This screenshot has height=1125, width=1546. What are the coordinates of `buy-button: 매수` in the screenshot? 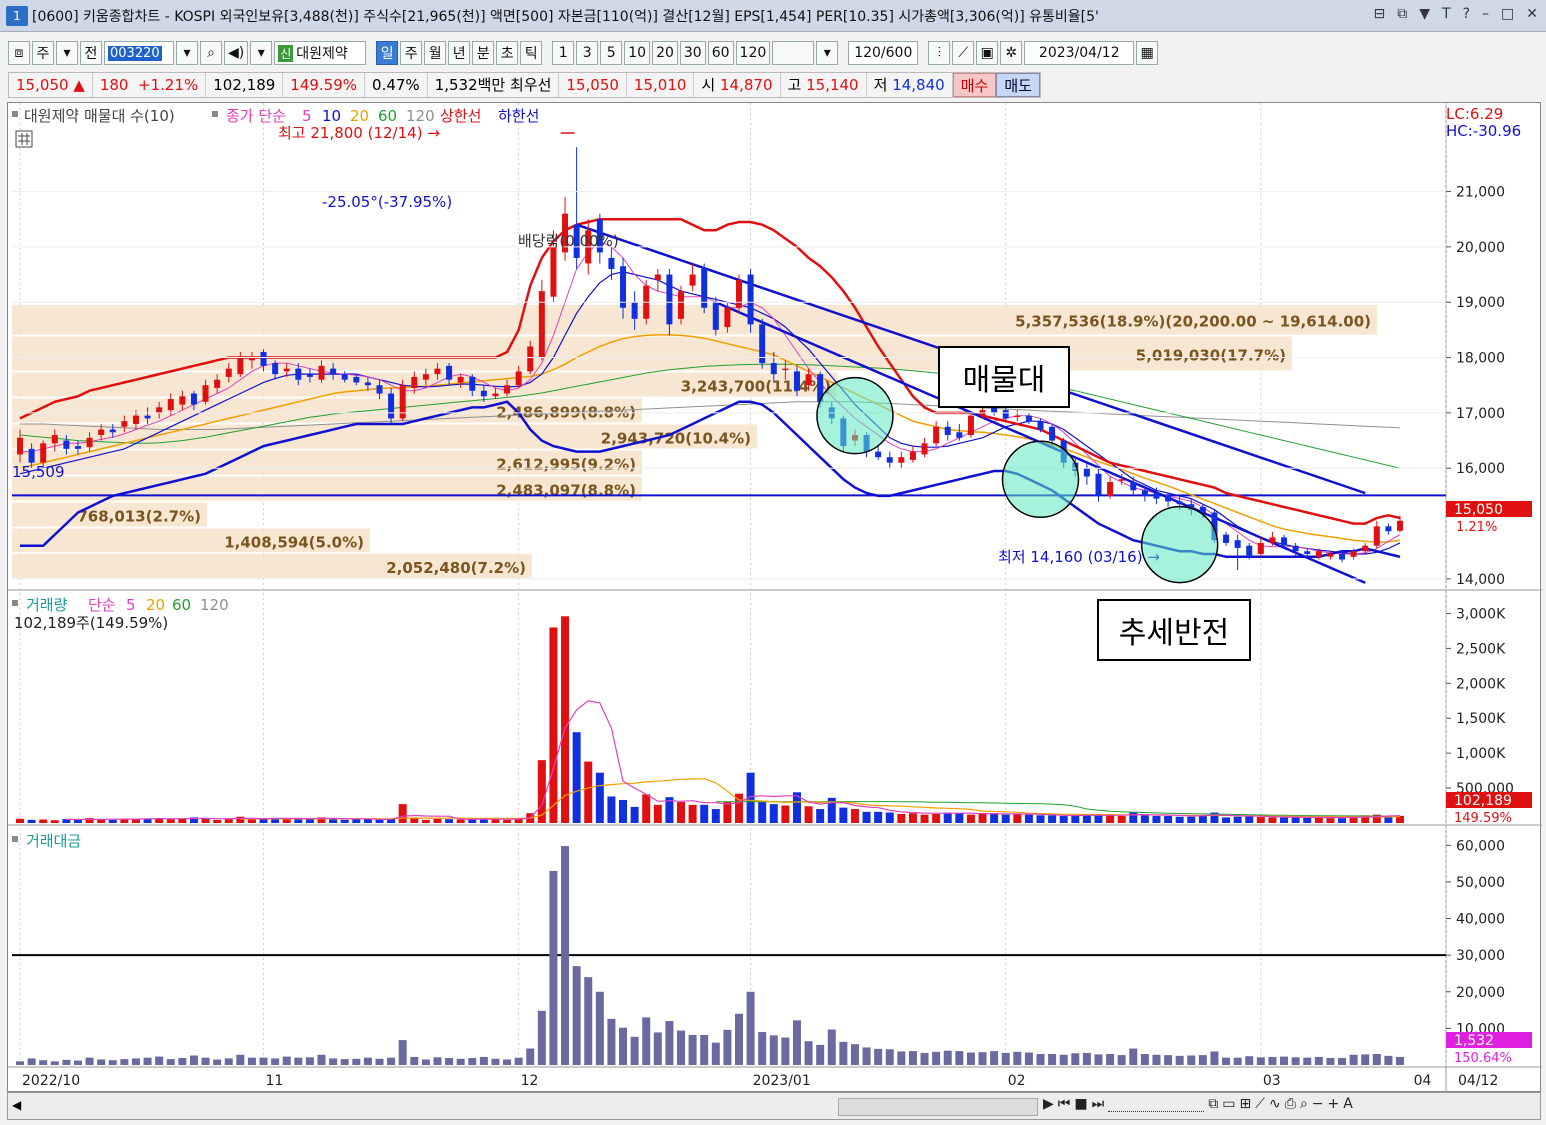 It's located at (974, 85).